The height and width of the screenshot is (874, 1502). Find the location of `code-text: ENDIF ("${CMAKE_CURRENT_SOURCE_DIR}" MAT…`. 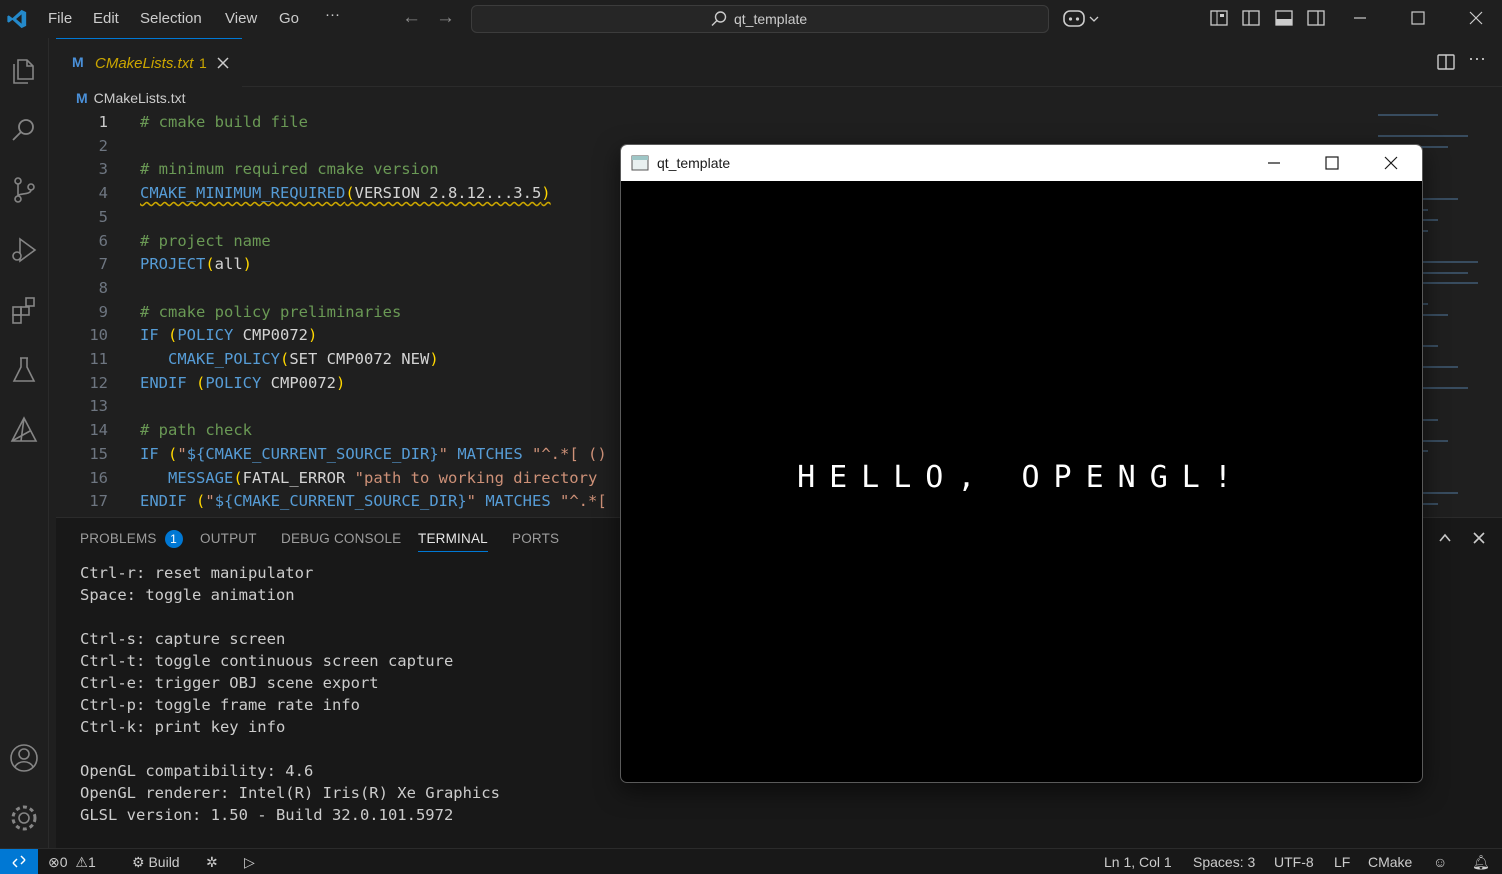

code-text: ENDIF ("${CMAKE_CURRENT_SOURCE_DIR}" MAT… is located at coordinates (373, 501).